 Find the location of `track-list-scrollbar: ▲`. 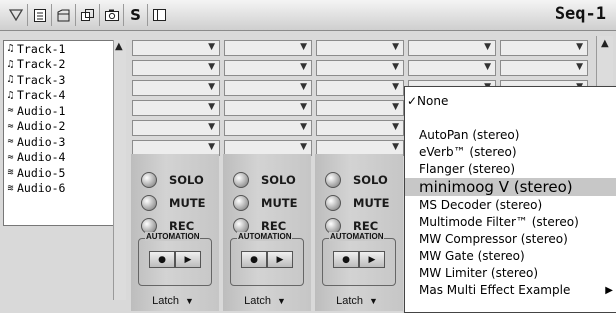

track-list-scrollbar: ▲ is located at coordinates (119, 170).